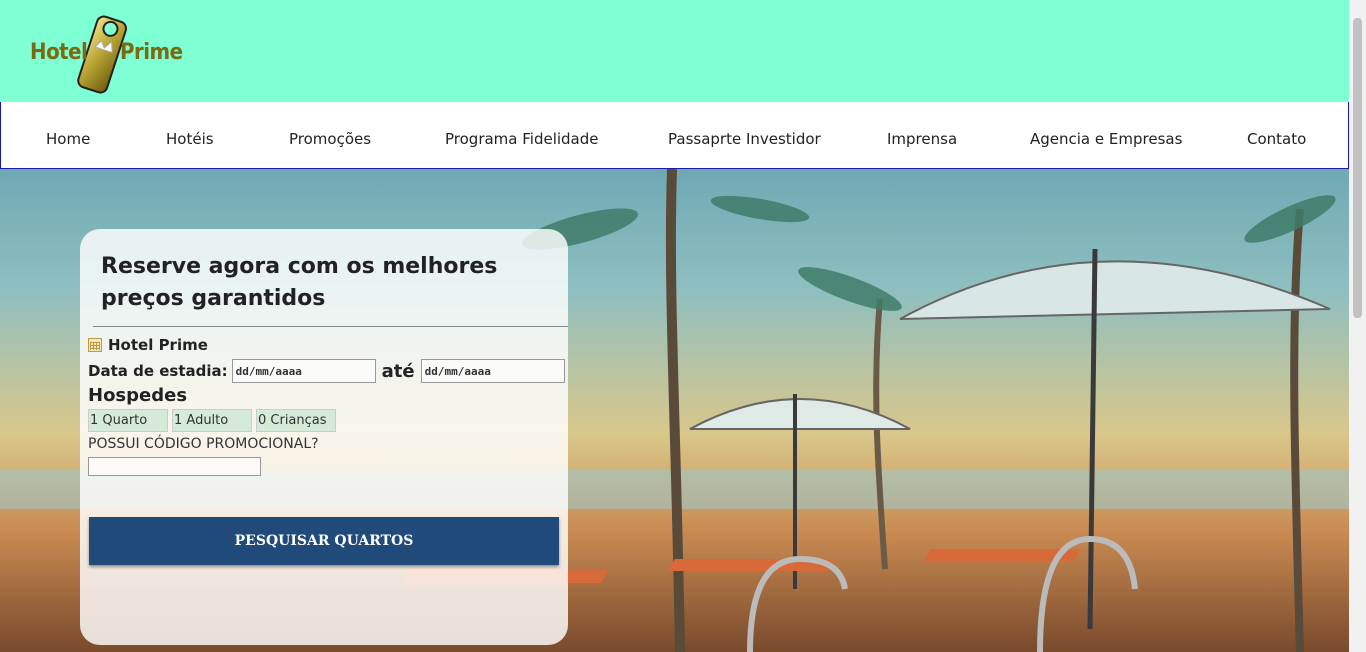 The width and height of the screenshot is (1366, 652). I want to click on promo-code-label: POSSUI CÓDIGO PROMOCIONAL?, so click(203, 444).